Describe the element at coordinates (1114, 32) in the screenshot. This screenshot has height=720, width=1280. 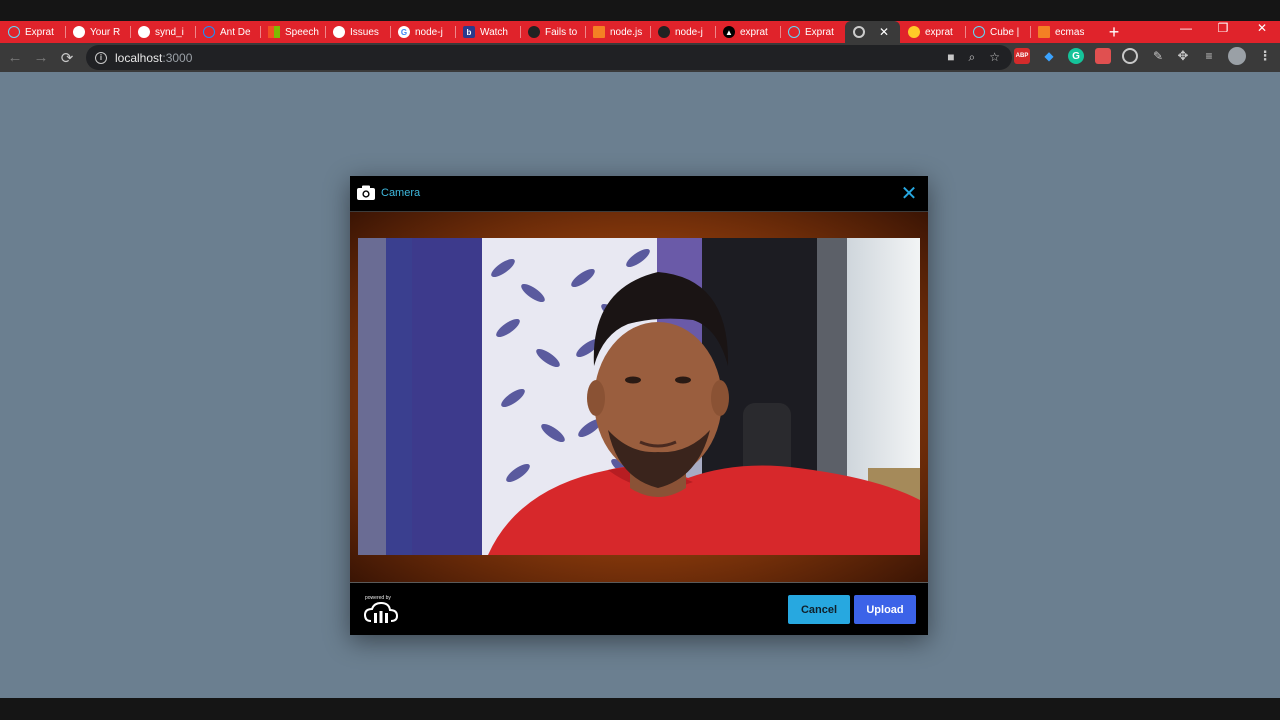
I see `new-tab-button: +` at that location.